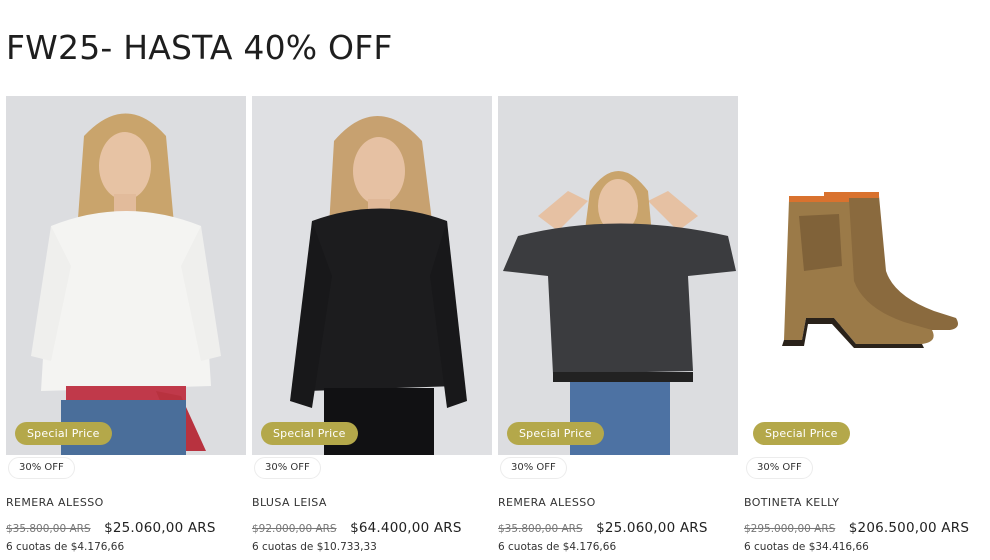 The width and height of the screenshot is (990, 560). What do you see at coordinates (791, 502) in the screenshot?
I see `product-name: BOTINETA KELLY` at bounding box center [791, 502].